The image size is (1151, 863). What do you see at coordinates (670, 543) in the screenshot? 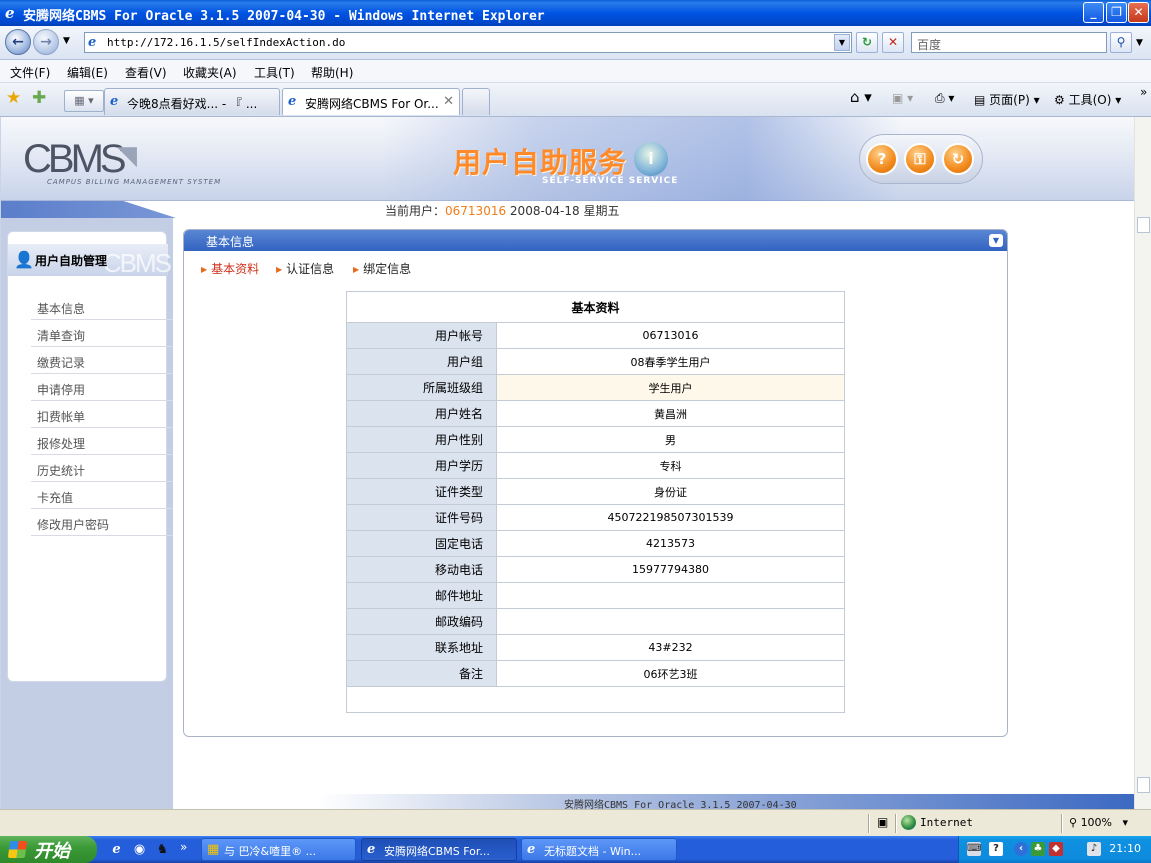
I see `profile-field-value: 4213573` at bounding box center [670, 543].